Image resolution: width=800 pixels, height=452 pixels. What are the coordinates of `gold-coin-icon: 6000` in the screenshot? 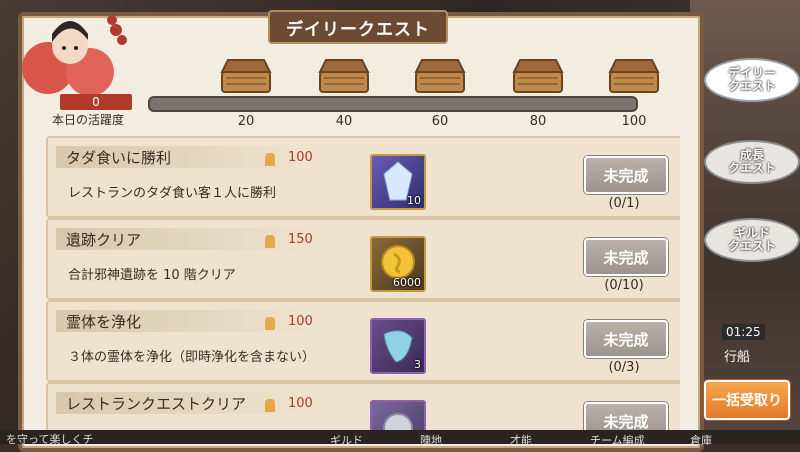 It's located at (398, 264).